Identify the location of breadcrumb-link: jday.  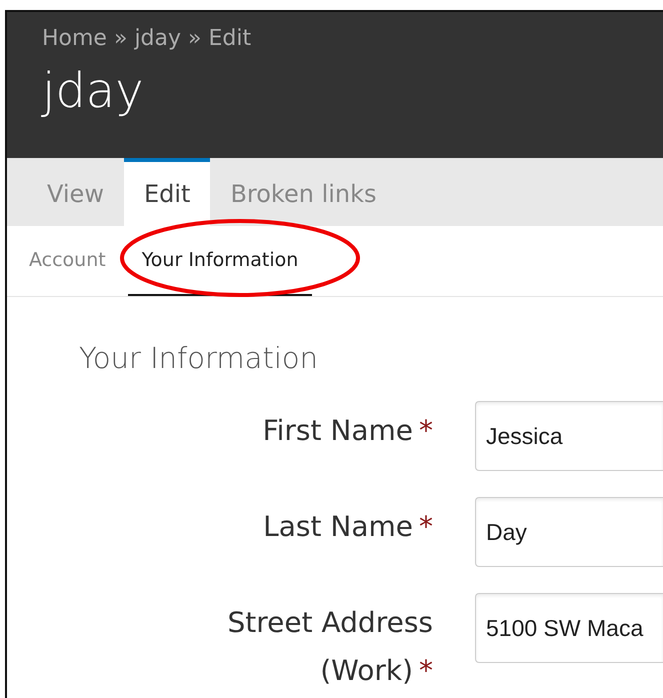
(158, 38).